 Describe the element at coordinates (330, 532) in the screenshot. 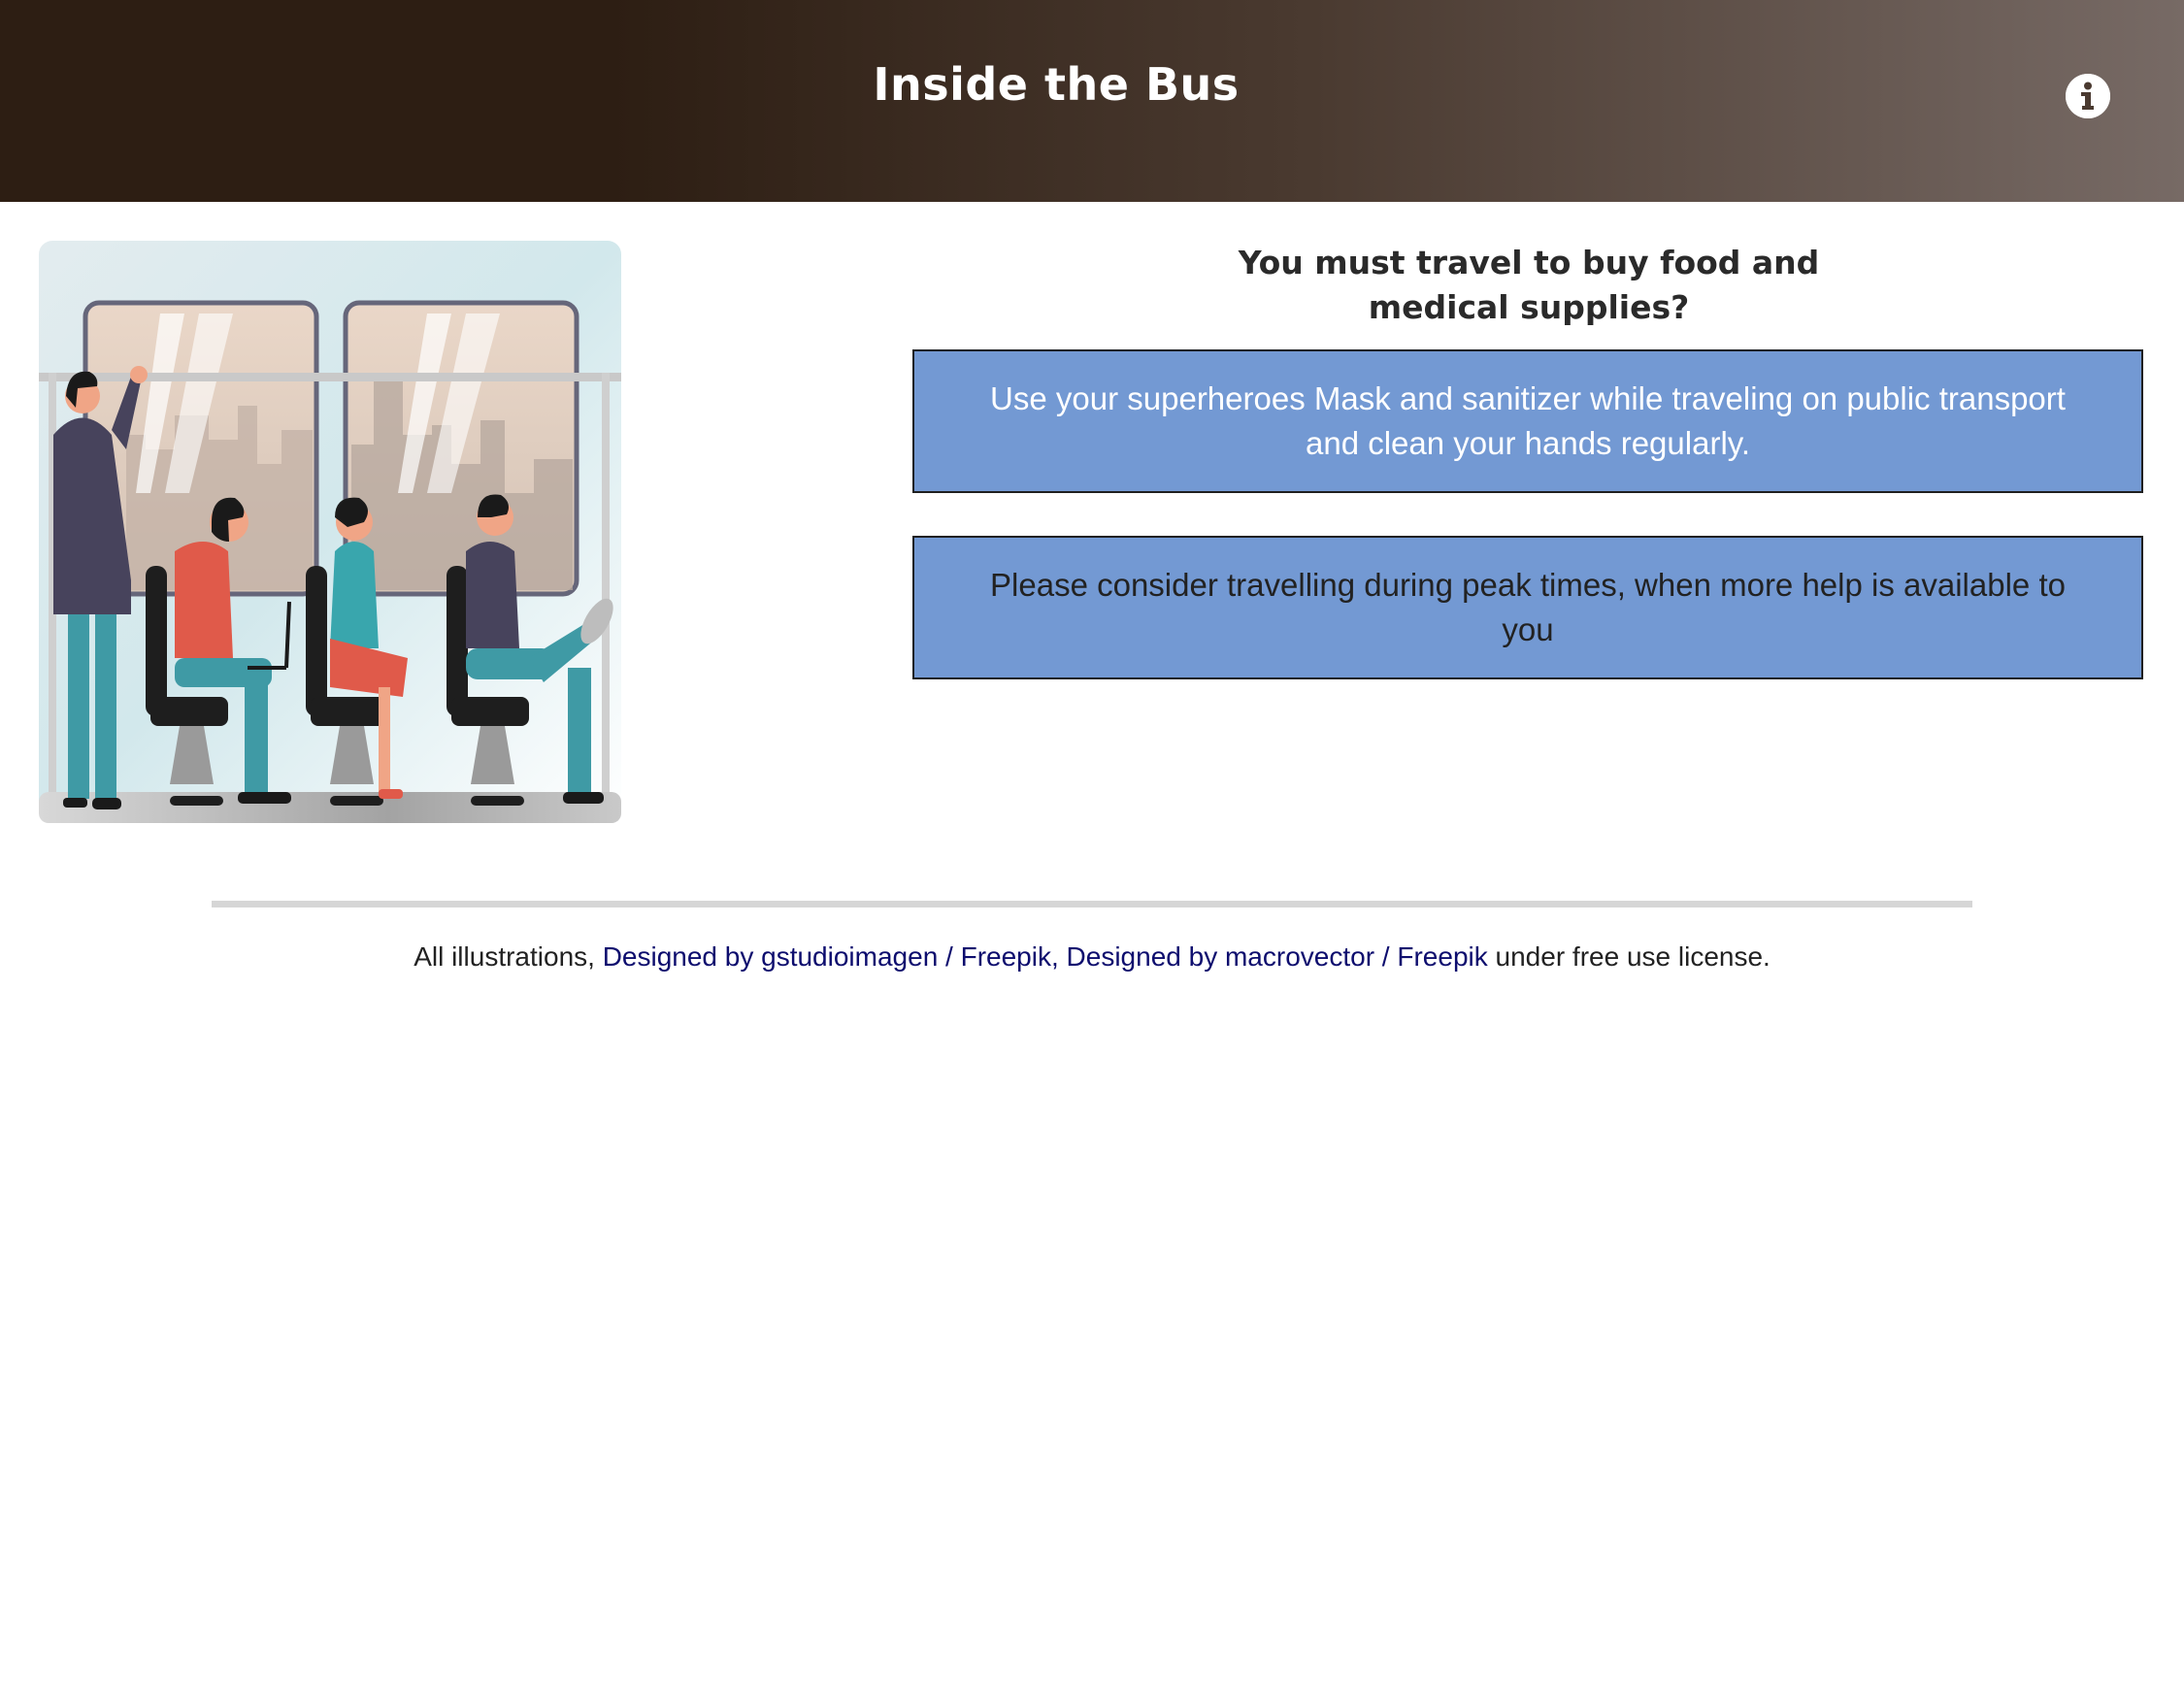

I see `people-on-bus-illustration` at that location.